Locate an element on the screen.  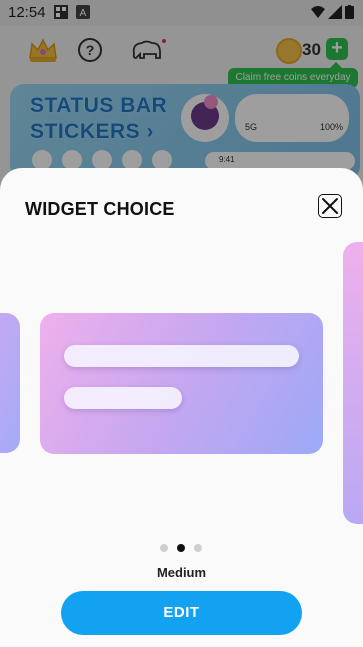
page-indicator is located at coordinates (182, 549).